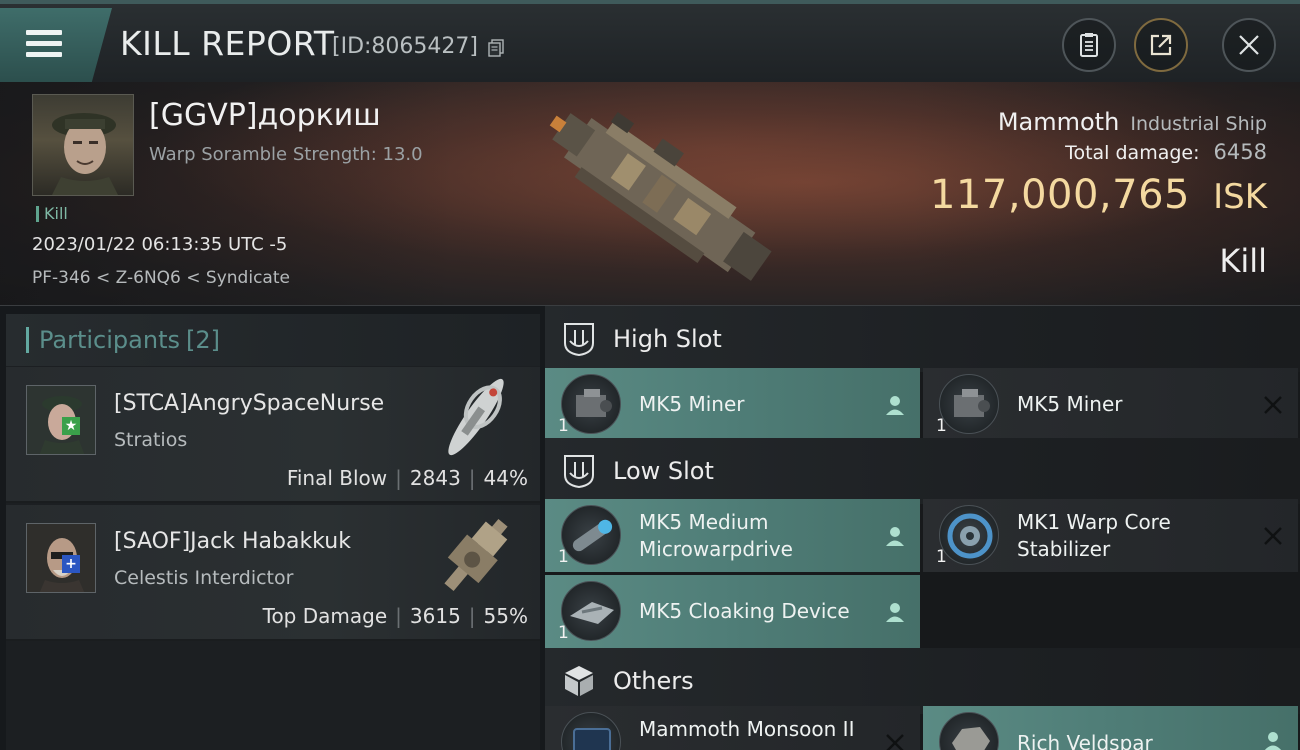 The image size is (1300, 750). What do you see at coordinates (227, 43) in the screenshot?
I see `page-title: KILL REPORT` at bounding box center [227, 43].